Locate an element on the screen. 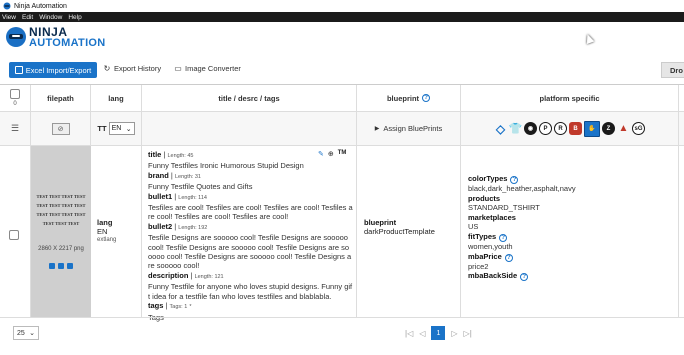 Image resolution: width=684 pixels, height=355 pixels. logo-line1: NINJA is located at coordinates (48, 31).